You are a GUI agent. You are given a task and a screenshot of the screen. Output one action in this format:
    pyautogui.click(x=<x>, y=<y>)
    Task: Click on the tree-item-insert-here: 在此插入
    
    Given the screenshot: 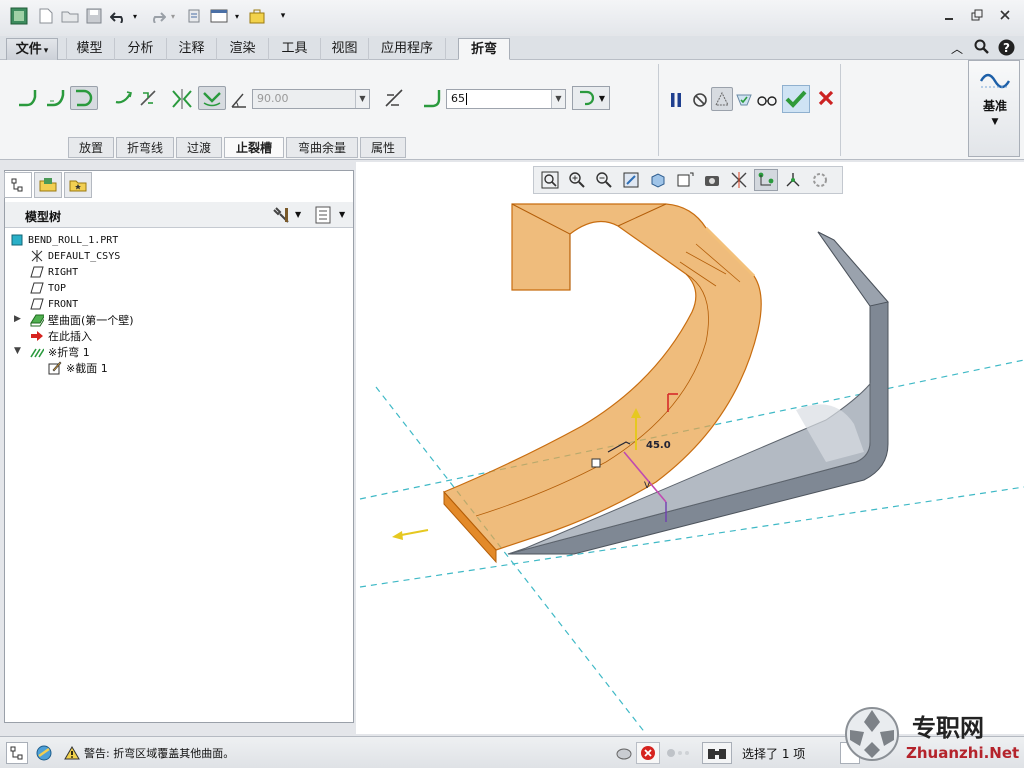 What is the action you would take?
    pyautogui.click(x=61, y=336)
    